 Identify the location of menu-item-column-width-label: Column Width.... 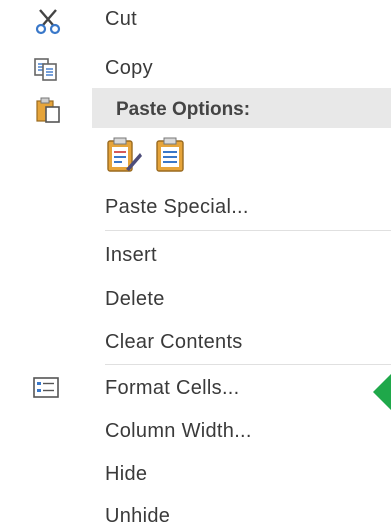
(178, 431).